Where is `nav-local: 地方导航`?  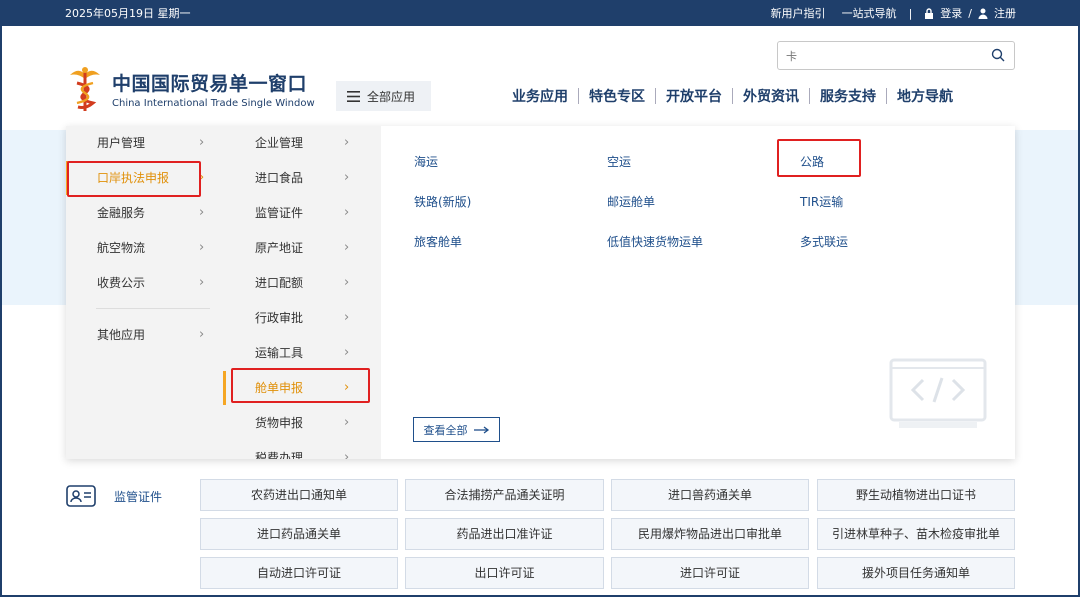
nav-local: 地方导航 is located at coordinates (925, 96).